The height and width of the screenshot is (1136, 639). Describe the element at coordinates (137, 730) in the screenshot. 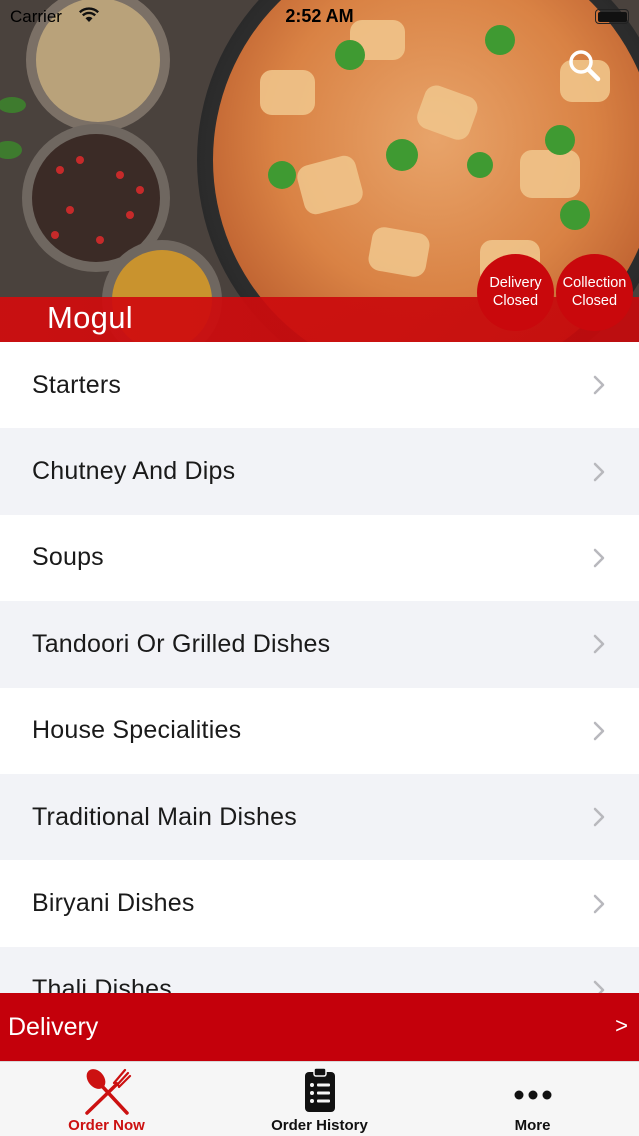

I see `menu-item-label: House Specialities` at that location.